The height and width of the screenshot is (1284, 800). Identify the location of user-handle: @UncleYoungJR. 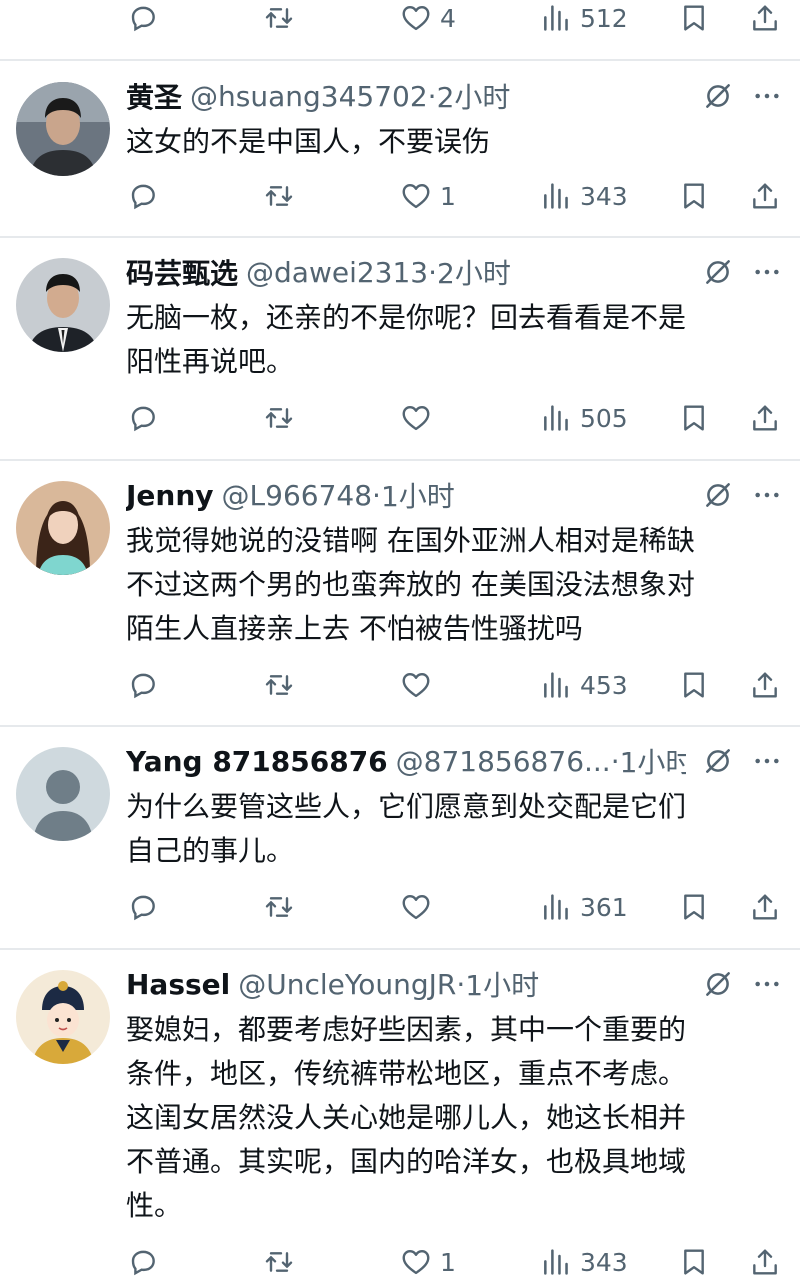
(347, 984).